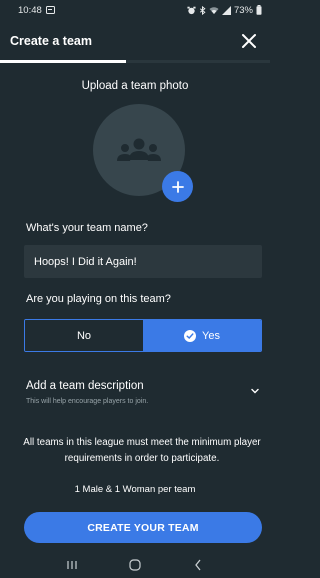 This screenshot has height=578, width=320. Describe the element at coordinates (87, 228) in the screenshot. I see `team-name-label: What's your team name?` at that location.